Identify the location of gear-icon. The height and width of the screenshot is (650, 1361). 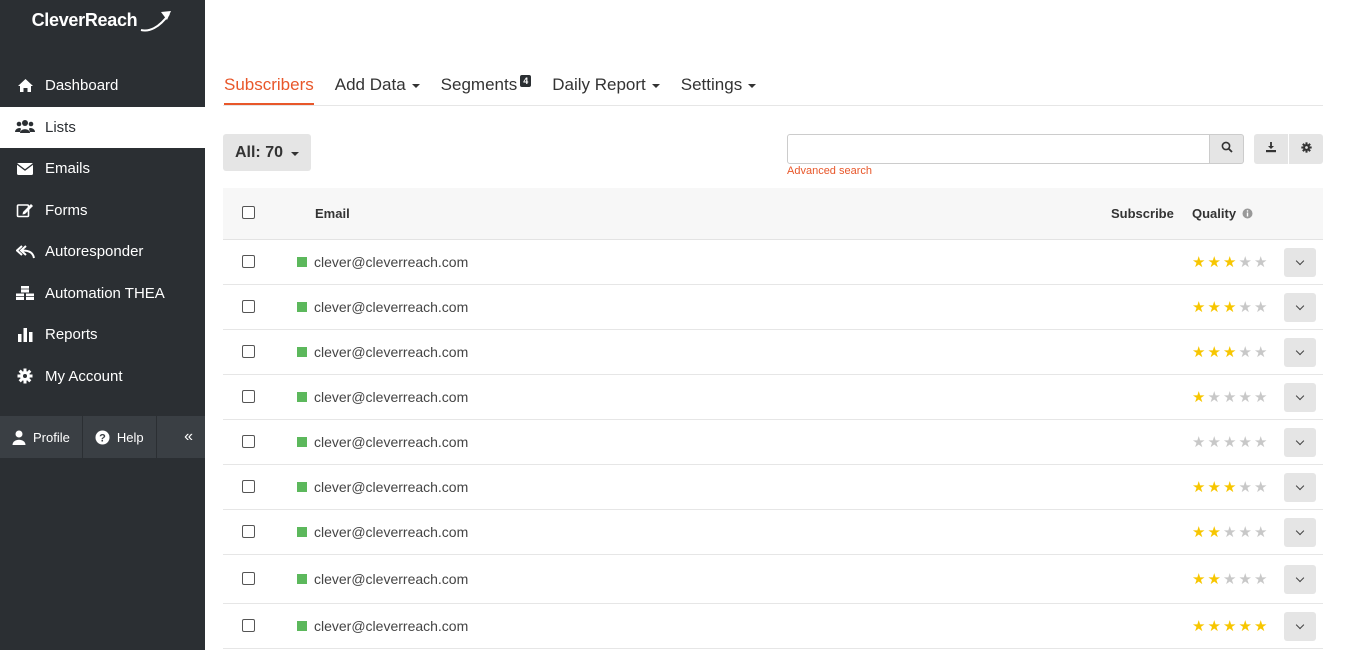
(1306, 149).